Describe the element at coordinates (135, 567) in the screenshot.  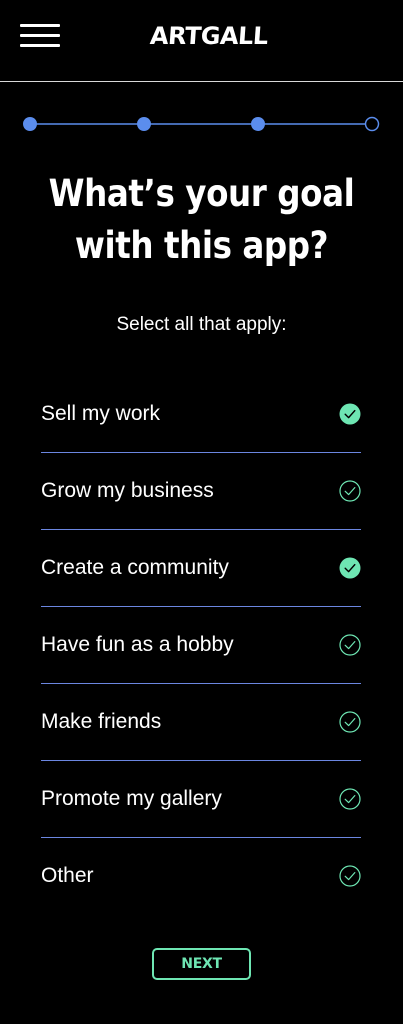
I see `option-label: Create a community` at that location.